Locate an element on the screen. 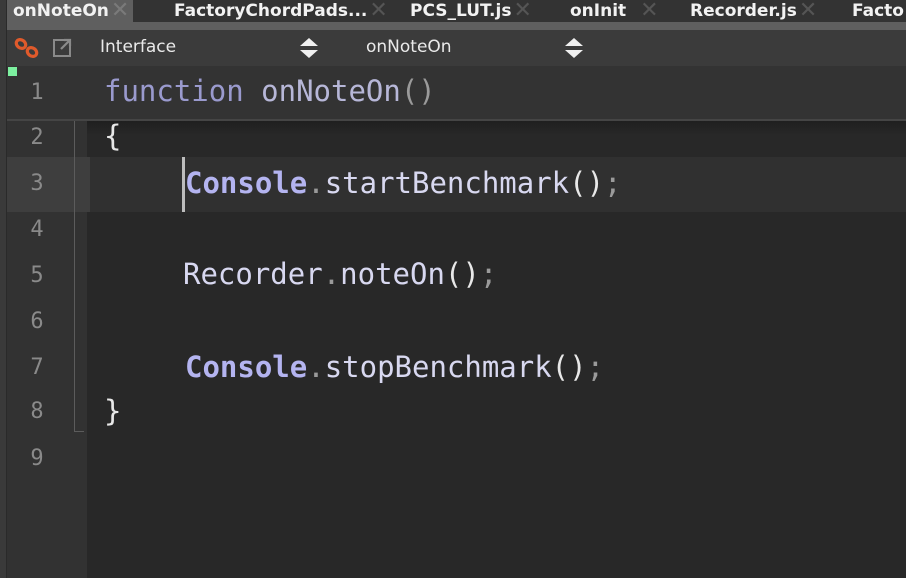  window-edge is located at coordinates (3, 289).